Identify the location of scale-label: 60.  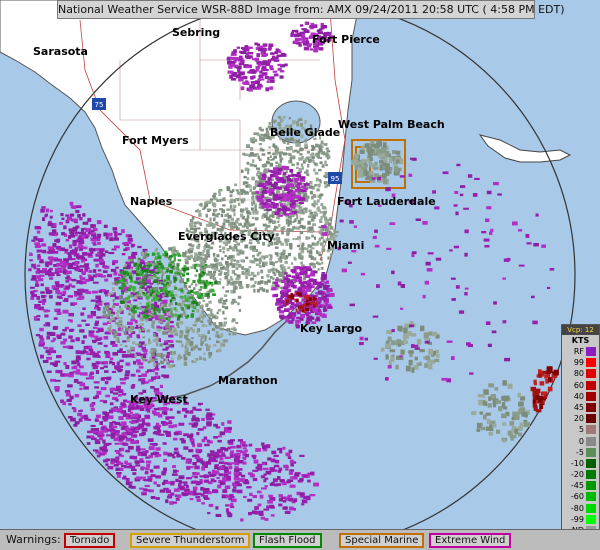
(578, 385).